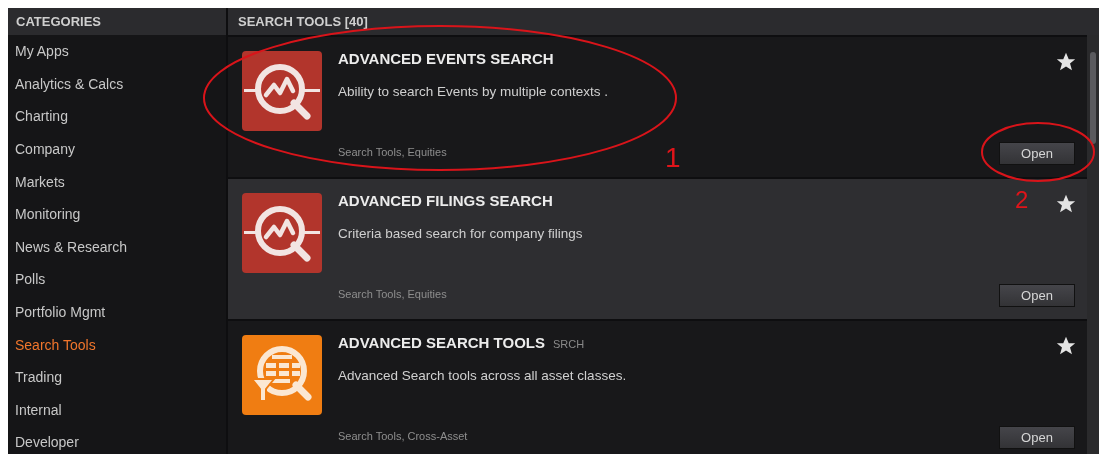  What do you see at coordinates (445, 200) in the screenshot?
I see `app-title: ADVANCED FILINGS SEARCH` at bounding box center [445, 200].